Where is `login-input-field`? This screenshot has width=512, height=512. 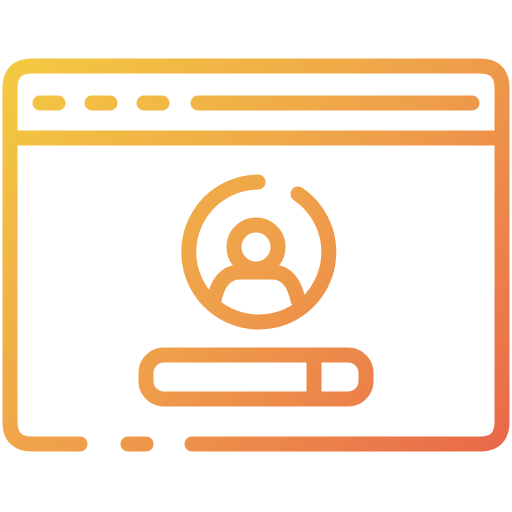
login-input-field is located at coordinates (256, 377).